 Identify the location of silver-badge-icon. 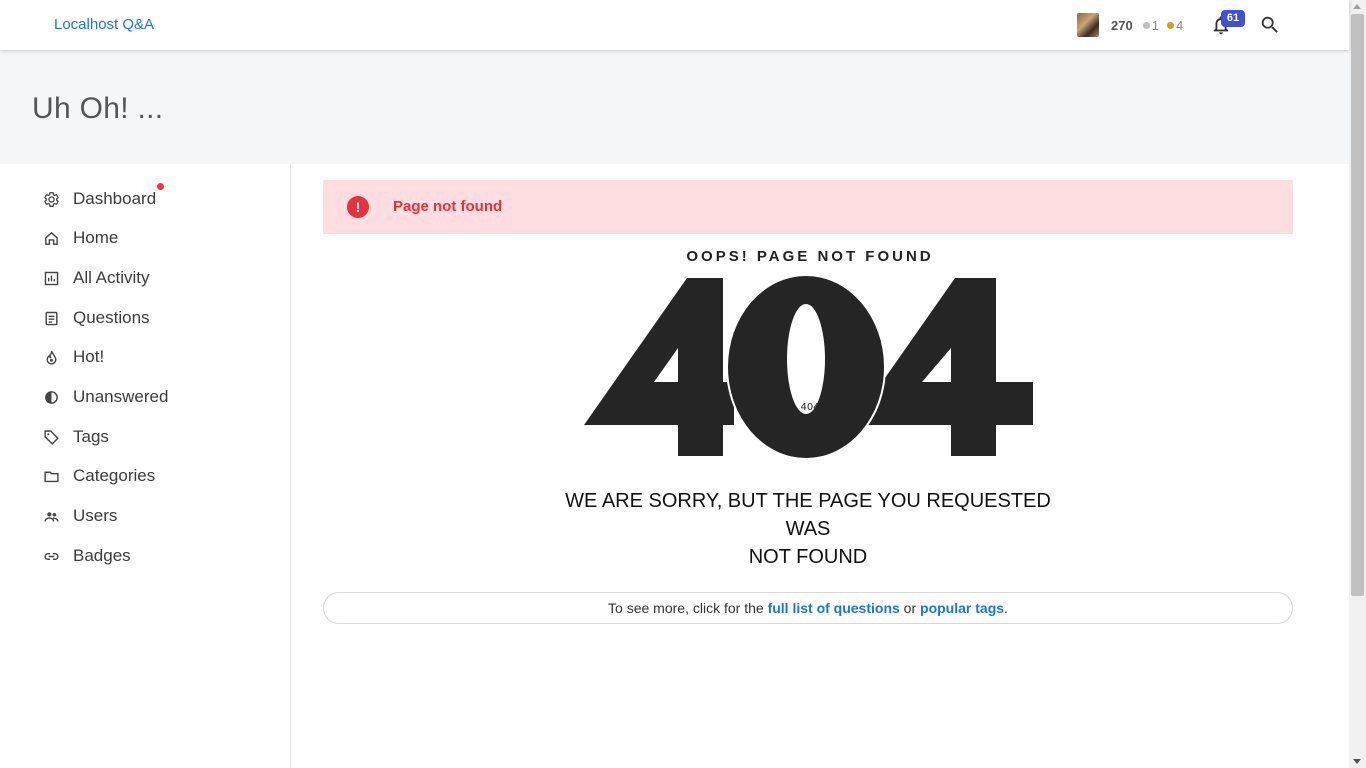
(1146, 25).